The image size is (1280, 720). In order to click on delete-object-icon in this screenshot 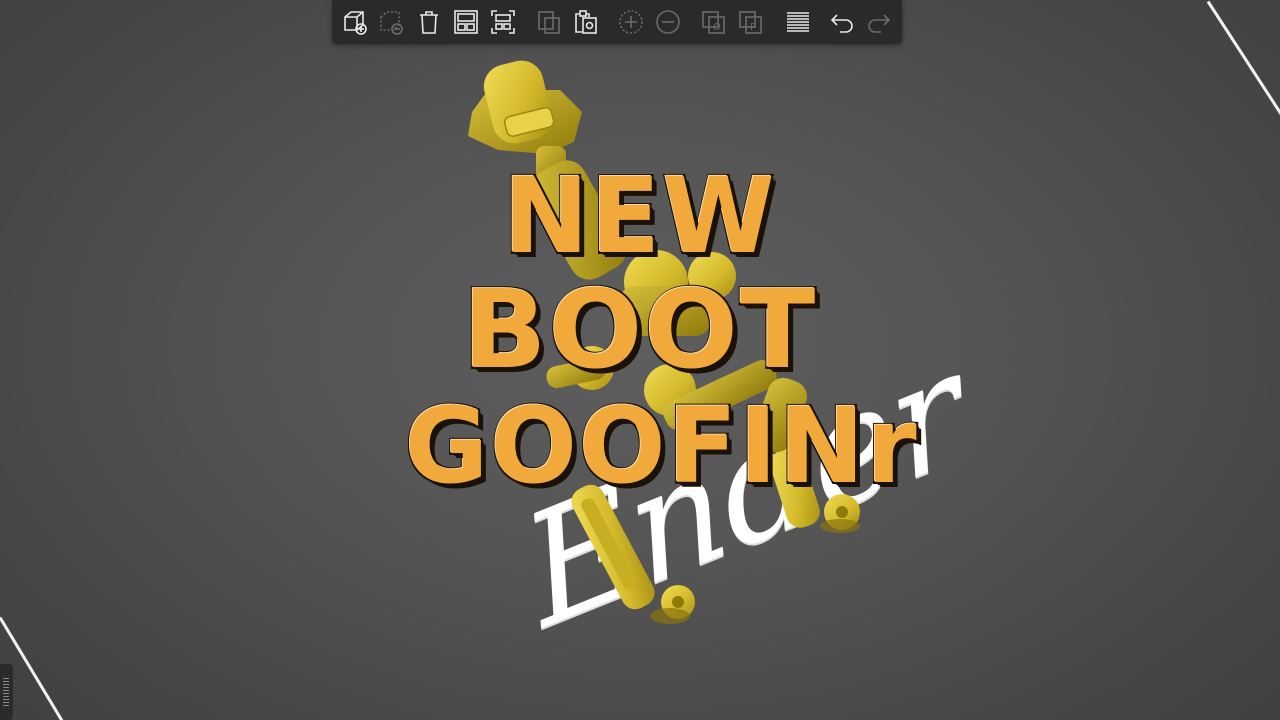, I will do `click(391, 23)`.